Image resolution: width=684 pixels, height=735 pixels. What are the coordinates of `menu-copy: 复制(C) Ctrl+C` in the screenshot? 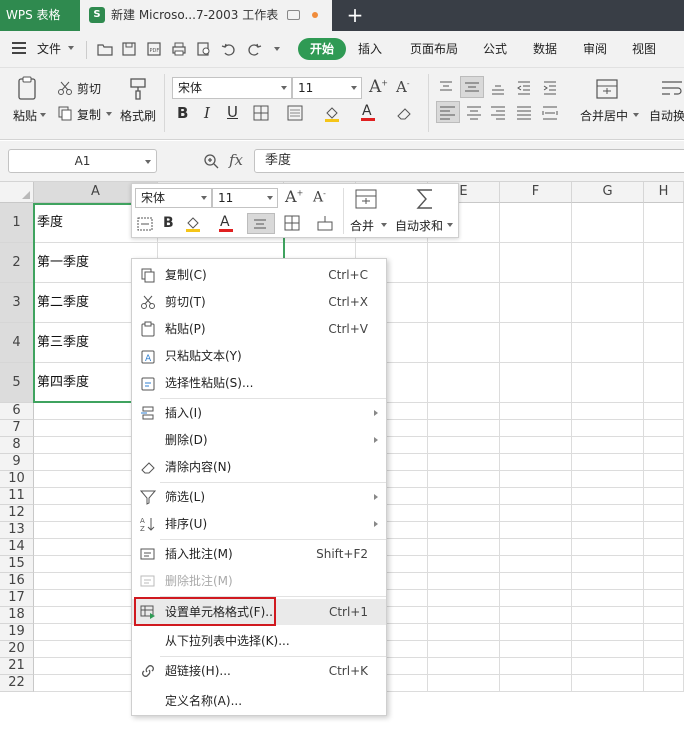 It's located at (259, 275).